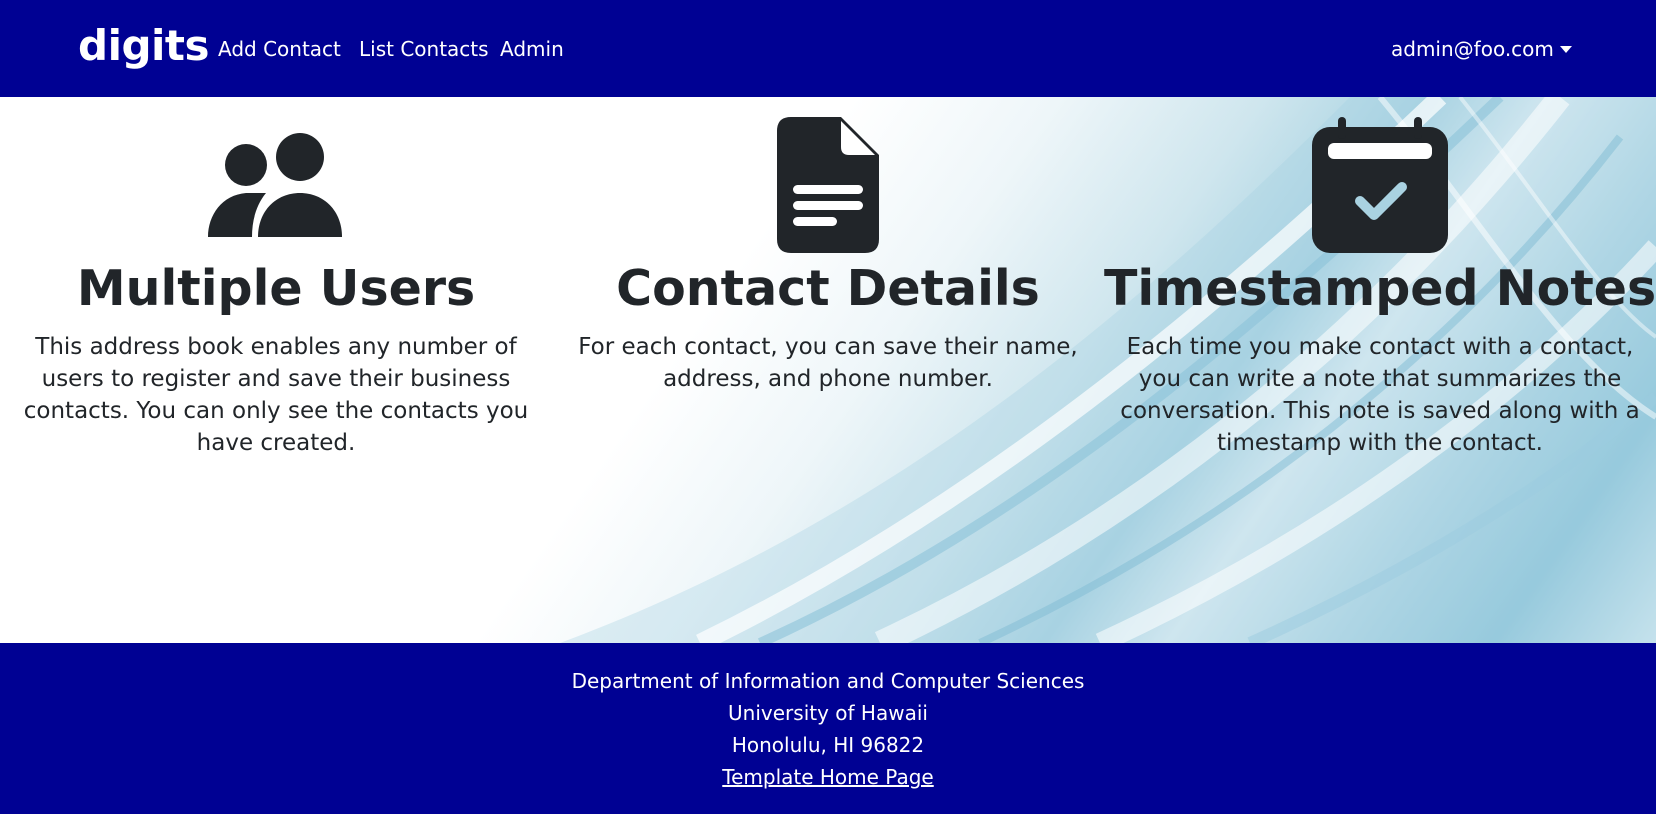  Describe the element at coordinates (828, 185) in the screenshot. I see `file-text-icon` at that location.